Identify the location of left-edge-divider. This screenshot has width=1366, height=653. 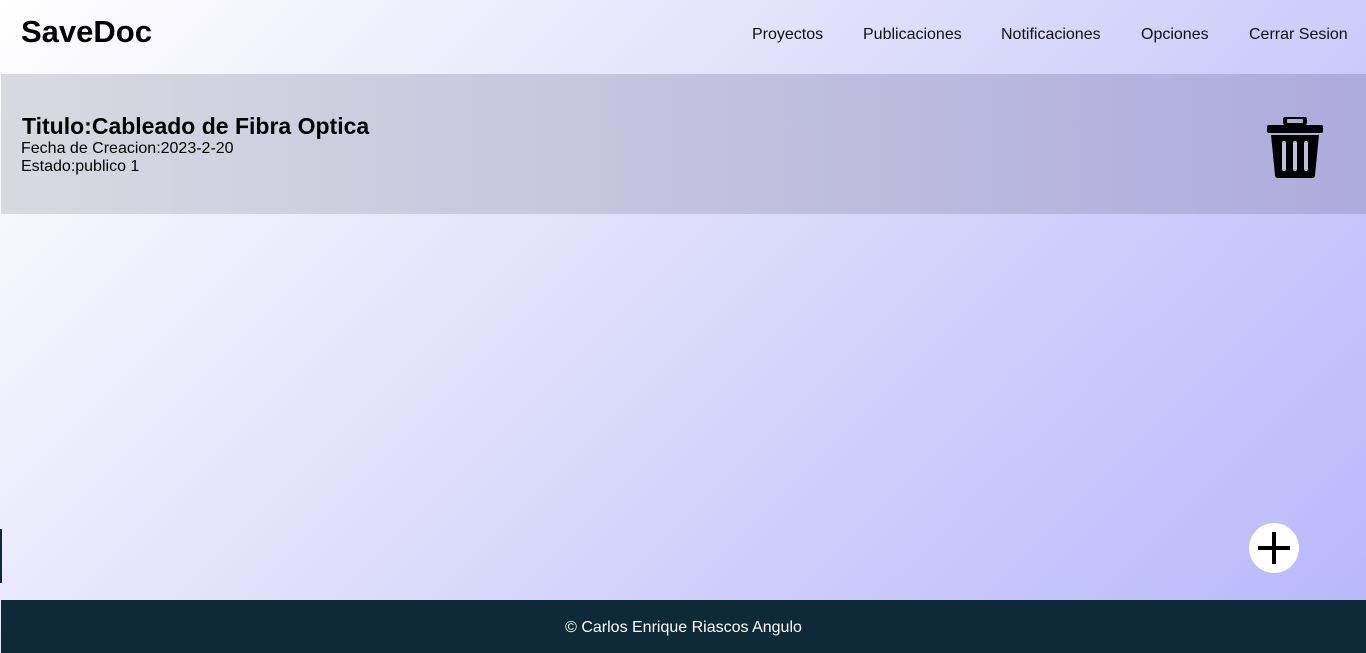
(1, 556).